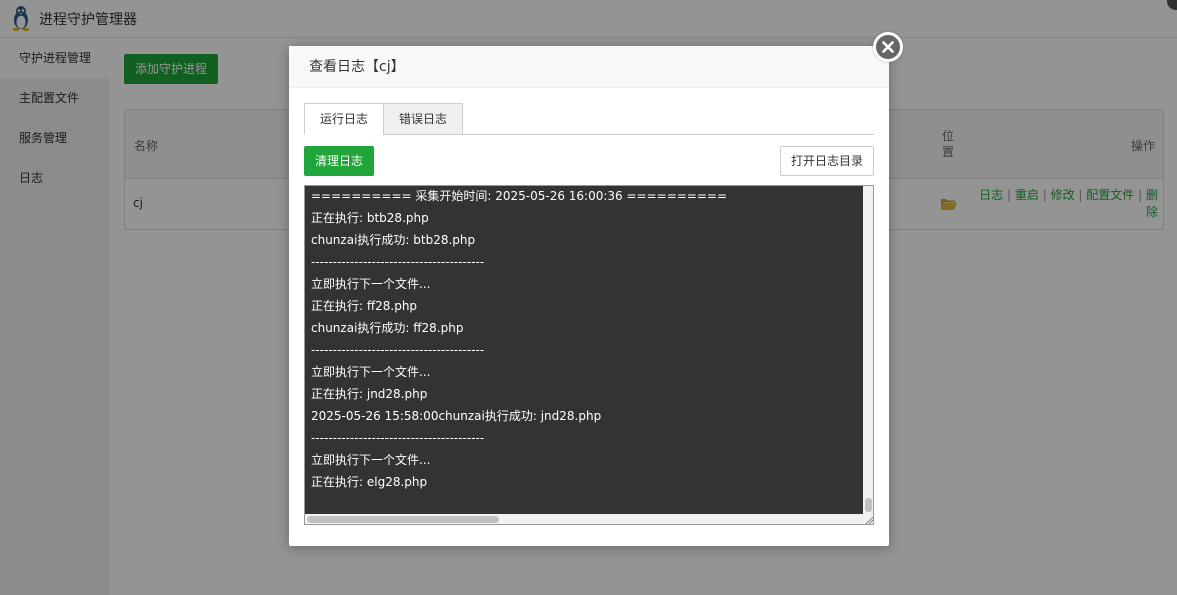 The height and width of the screenshot is (595, 1177). Describe the element at coordinates (868, 505) in the screenshot. I see `vertical-scroll-thumb` at that location.